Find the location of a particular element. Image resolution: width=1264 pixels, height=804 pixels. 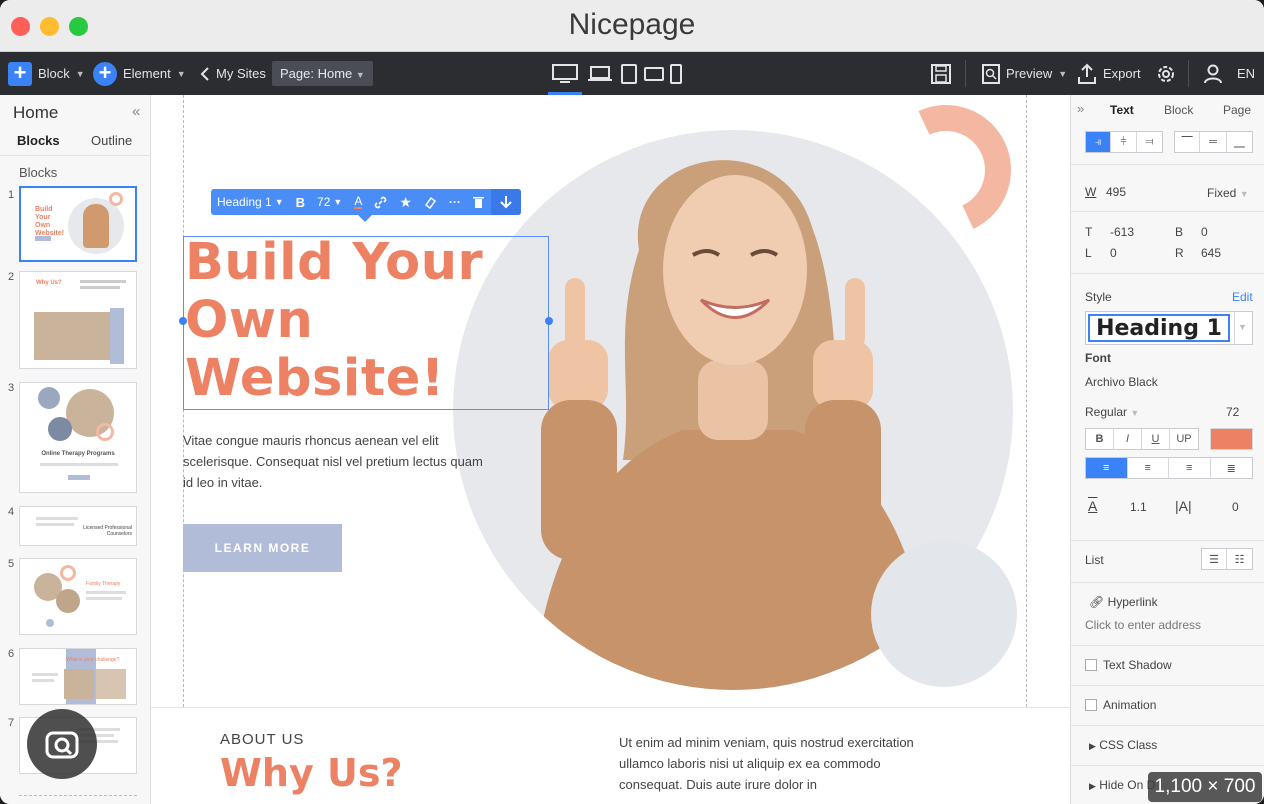

block-thumbnail: Why Us? is located at coordinates (78, 320).